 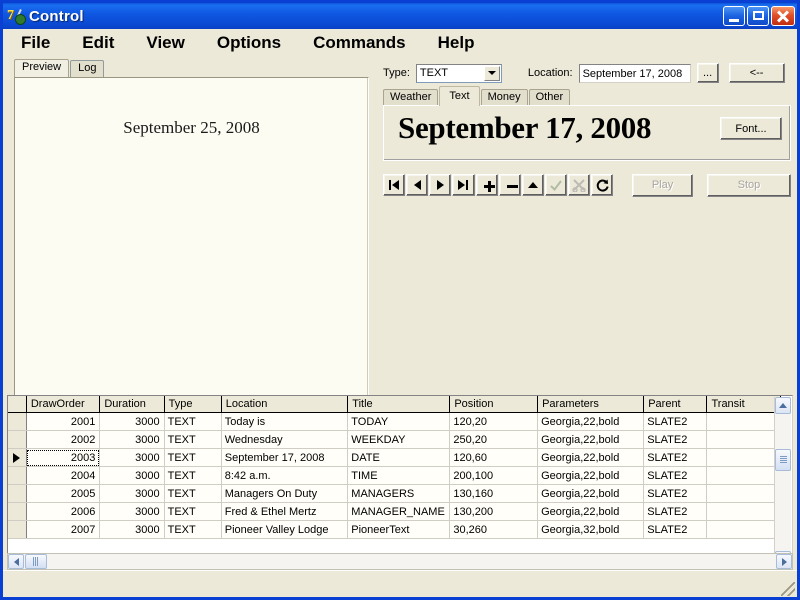 I want to click on location-back-button: <--, so click(x=756, y=73).